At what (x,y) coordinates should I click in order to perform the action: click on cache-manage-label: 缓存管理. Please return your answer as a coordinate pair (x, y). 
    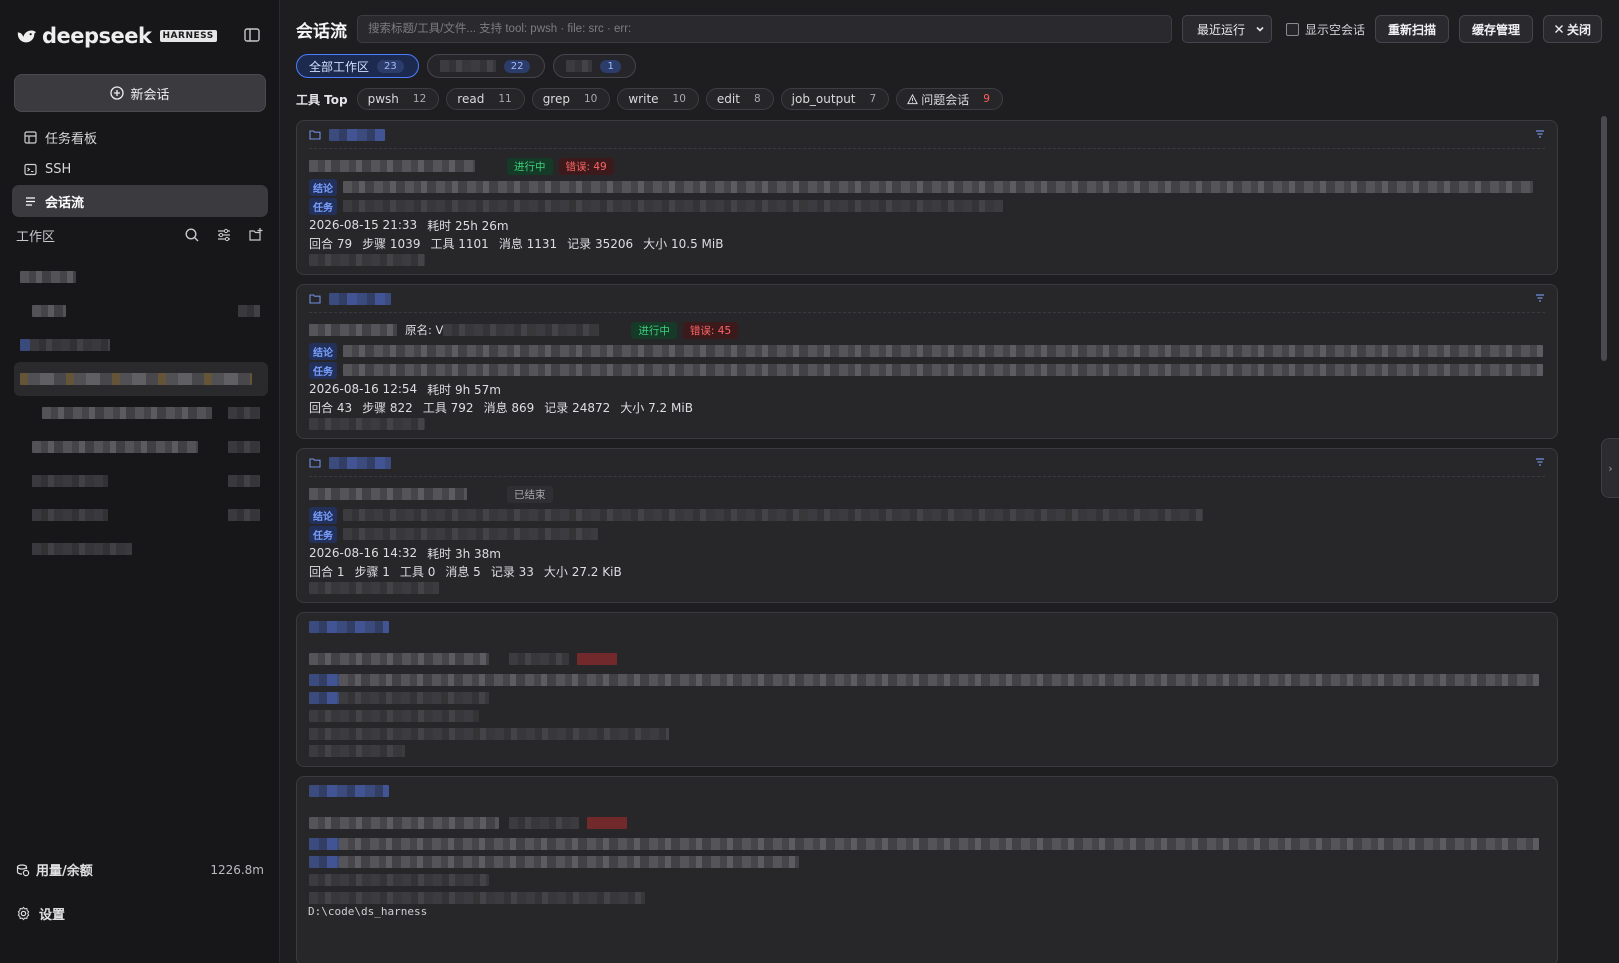
    Looking at the image, I should click on (1496, 29).